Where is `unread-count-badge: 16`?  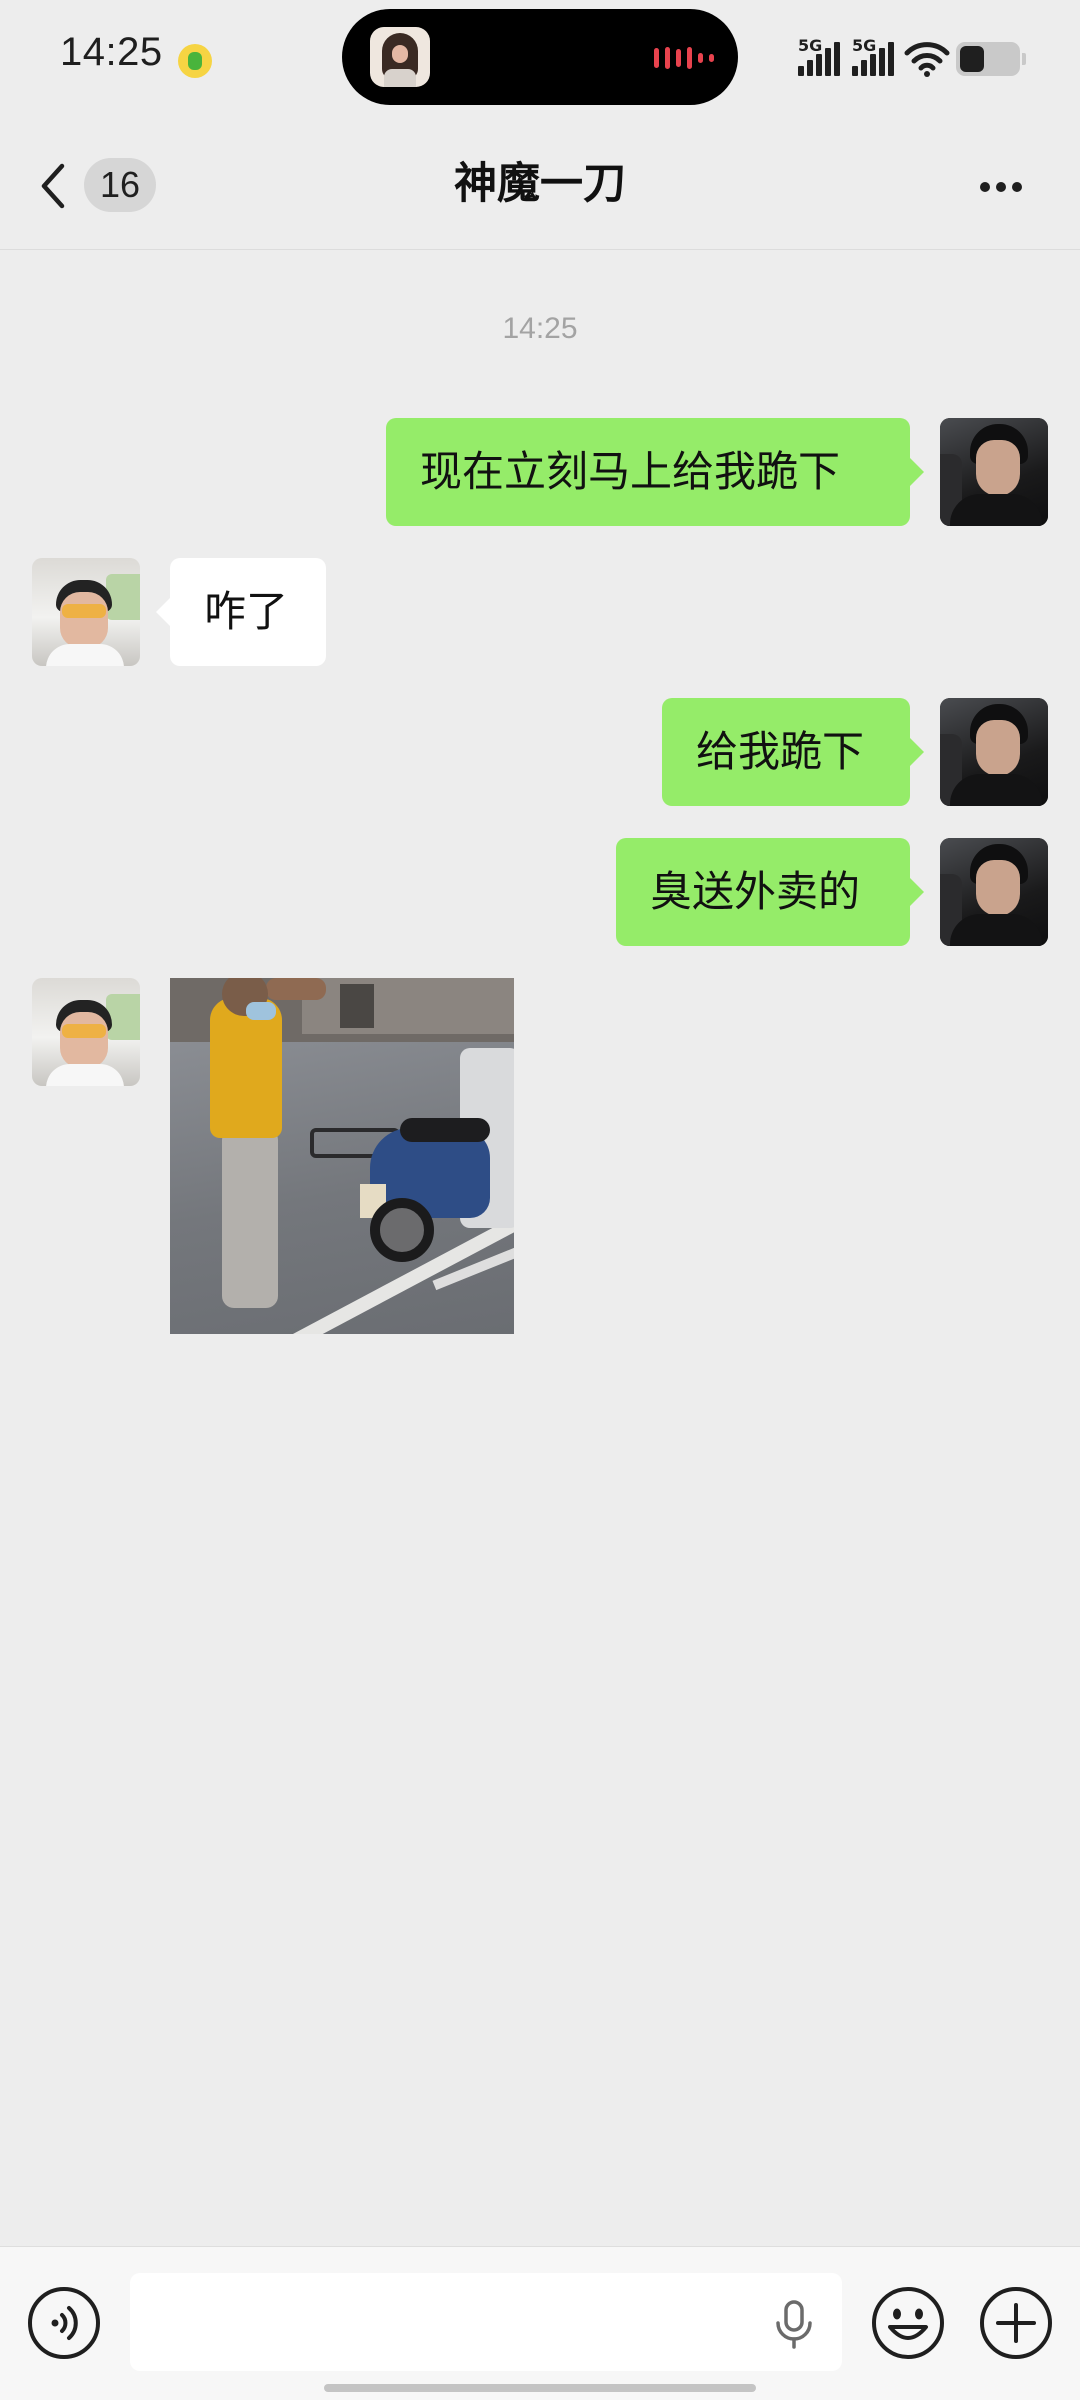
unread-count-badge: 16 is located at coordinates (120, 185).